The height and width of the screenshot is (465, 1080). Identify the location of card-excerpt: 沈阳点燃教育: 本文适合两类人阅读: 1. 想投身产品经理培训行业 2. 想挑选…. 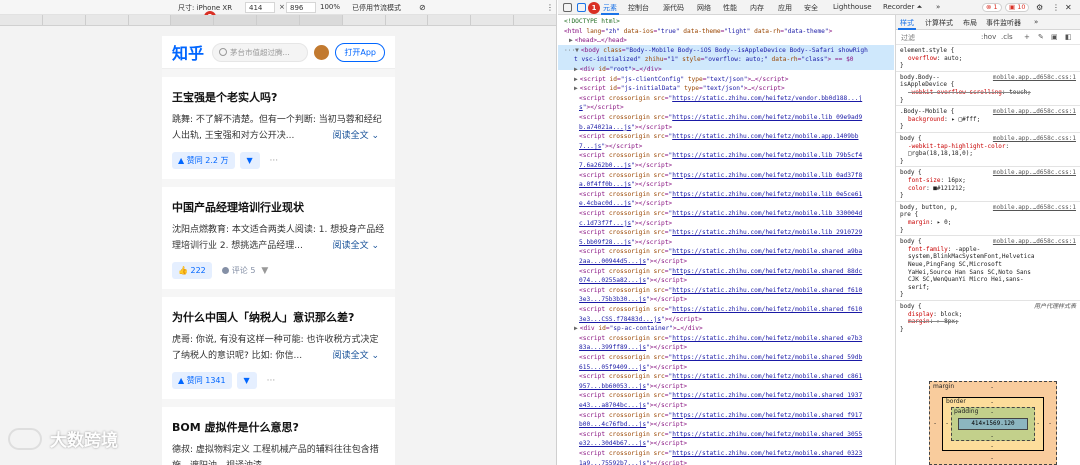
(278, 238).